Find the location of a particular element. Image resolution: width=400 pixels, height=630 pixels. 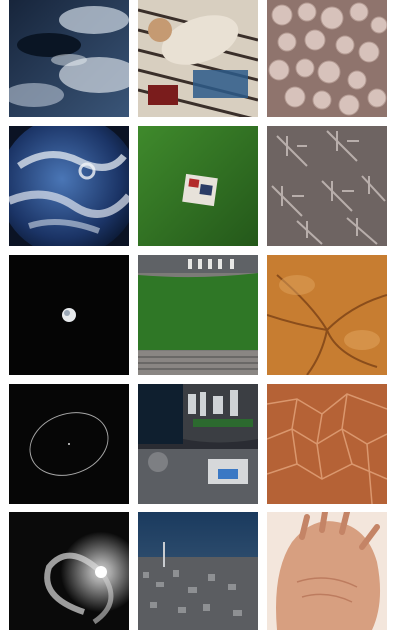

picnic-grass-image is located at coordinates (198, 186).